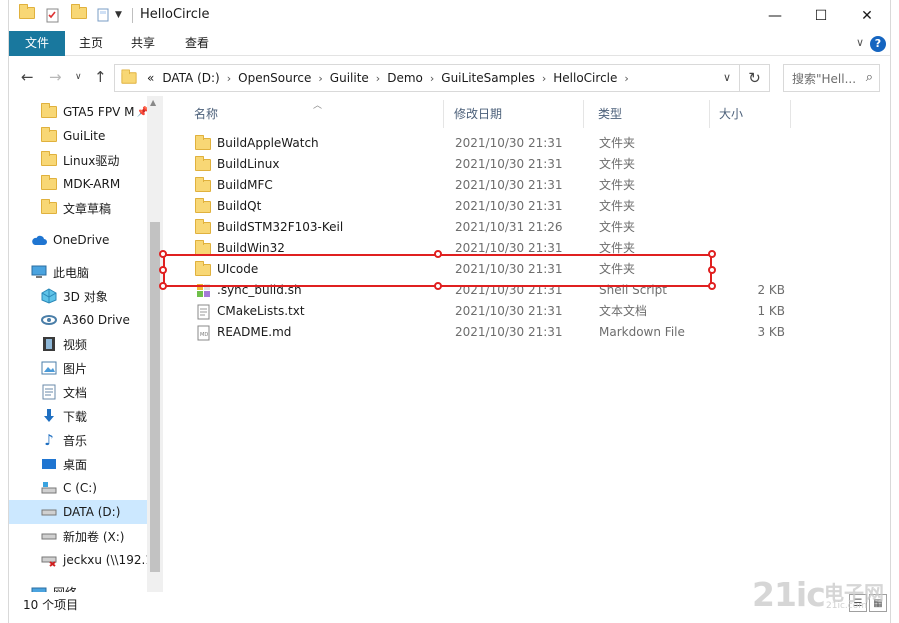  What do you see at coordinates (257, 143) in the screenshot?
I see `file-name-cell: BuildAppleWatch` at bounding box center [257, 143].